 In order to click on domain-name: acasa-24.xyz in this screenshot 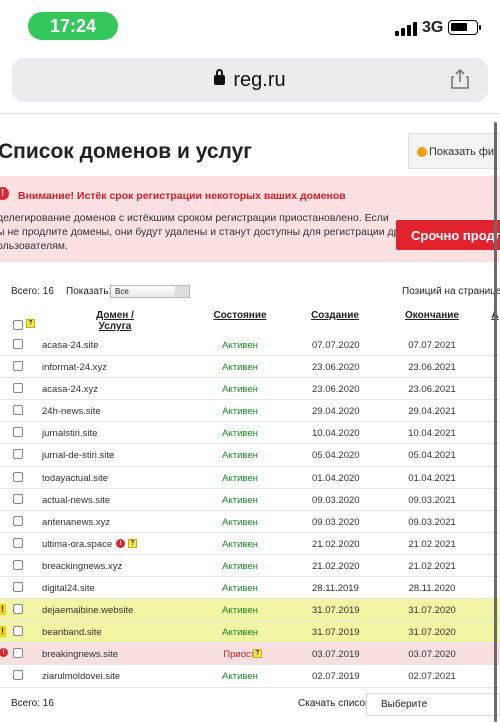, I will do `click(70, 389)`.